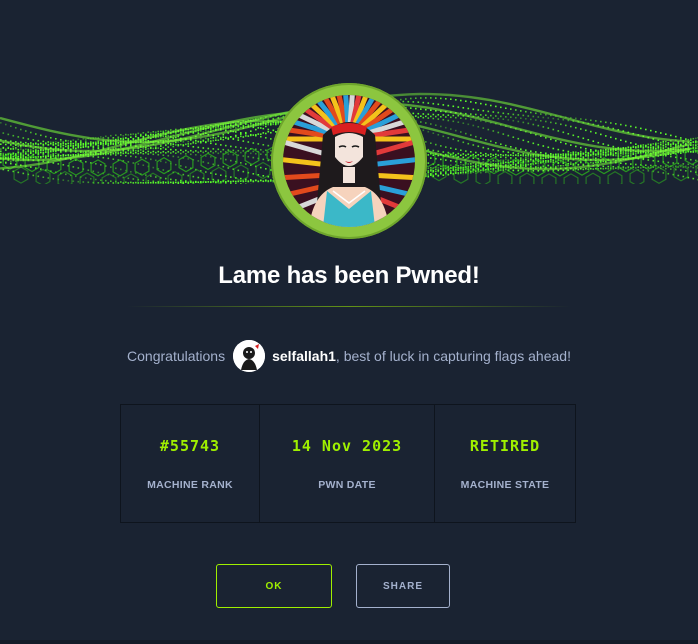 The height and width of the screenshot is (644, 698). I want to click on congrats-suffix: , best of luck in capturing flags ahead!, so click(453, 356).